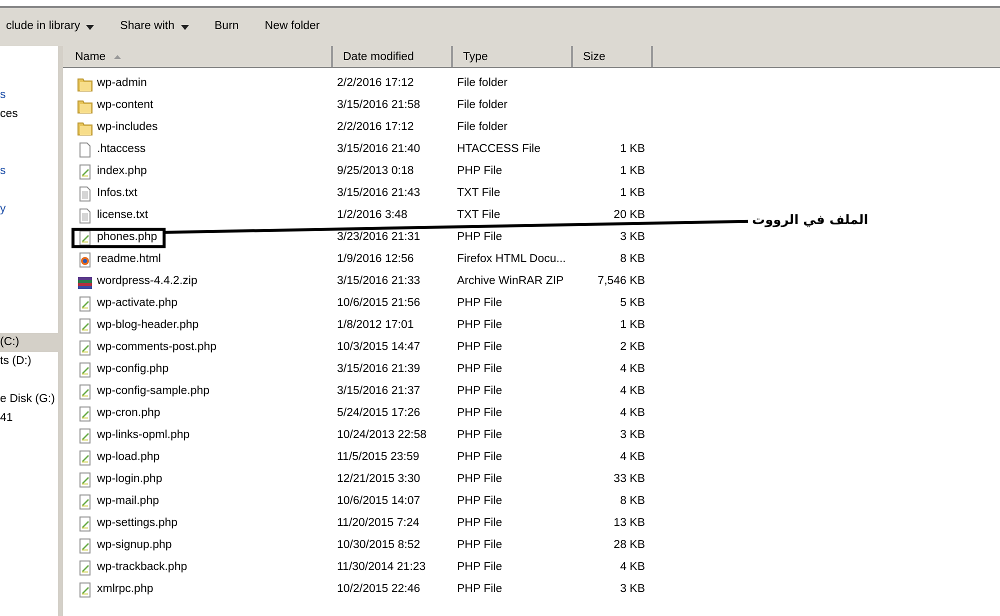  I want to click on type-cell-text: HTACCESS File, so click(499, 150).